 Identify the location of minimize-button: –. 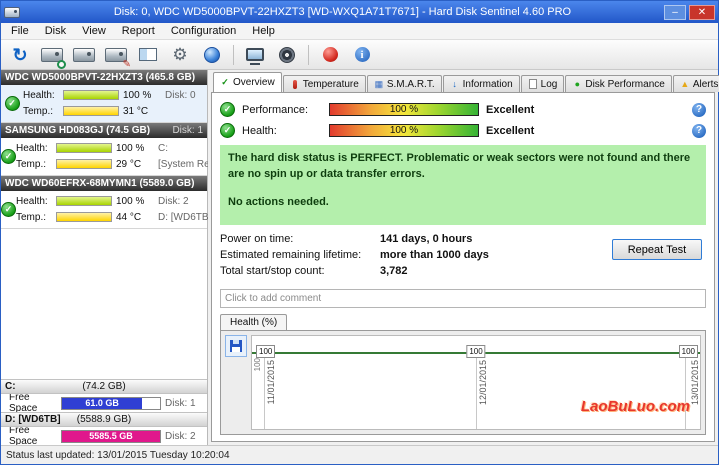
(675, 12).